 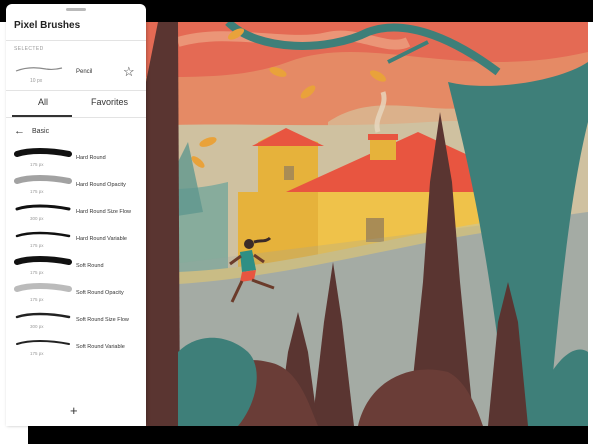 I want to click on brush-name: Soft Round Opacity, so click(x=100, y=293).